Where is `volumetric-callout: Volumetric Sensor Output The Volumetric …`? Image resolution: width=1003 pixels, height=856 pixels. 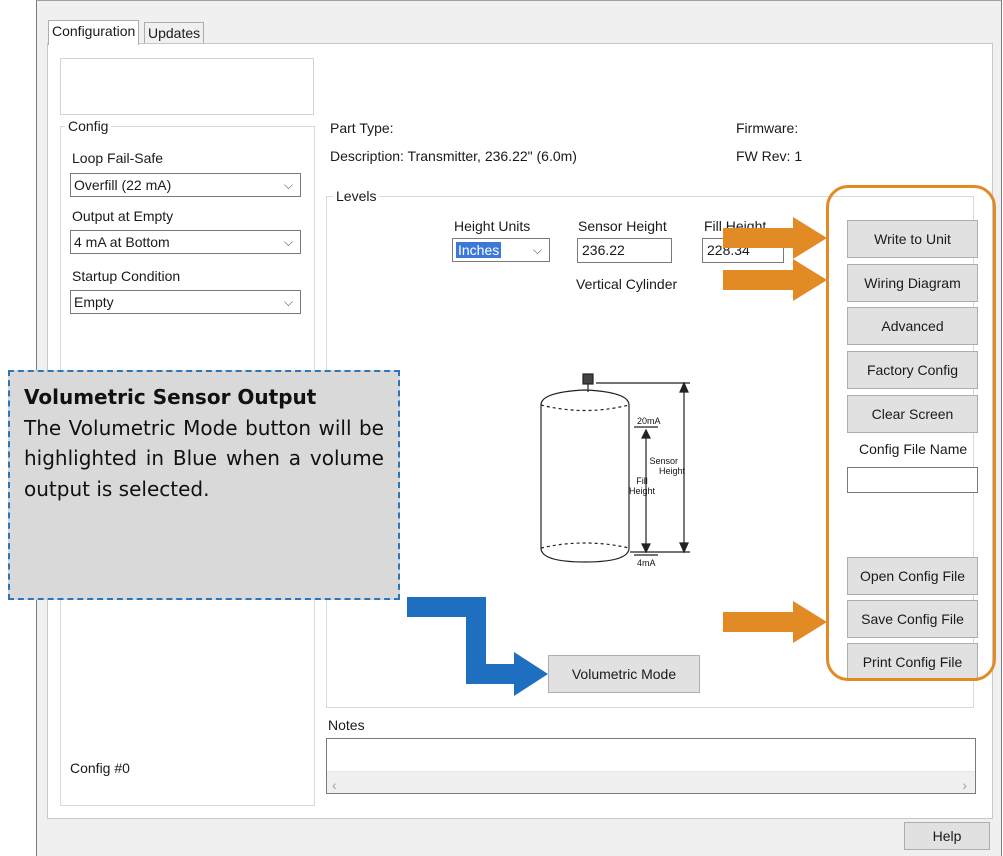 volumetric-callout: Volumetric Sensor Output The Volumetric … is located at coordinates (204, 485).